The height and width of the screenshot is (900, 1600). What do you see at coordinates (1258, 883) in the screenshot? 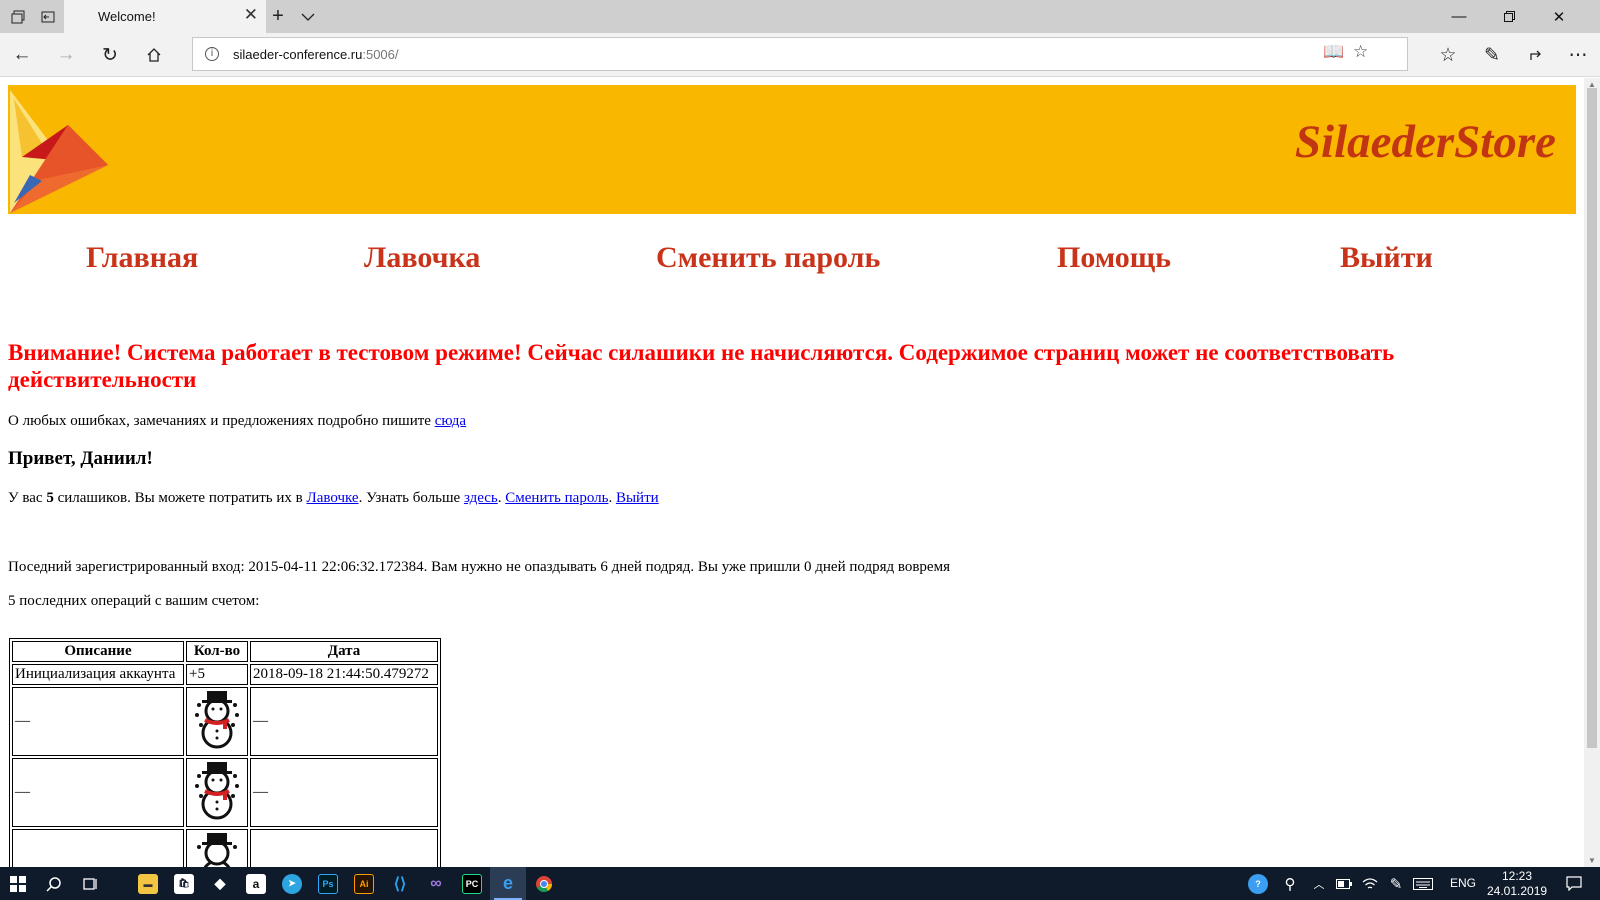
I see `help-icon: ?` at bounding box center [1258, 883].